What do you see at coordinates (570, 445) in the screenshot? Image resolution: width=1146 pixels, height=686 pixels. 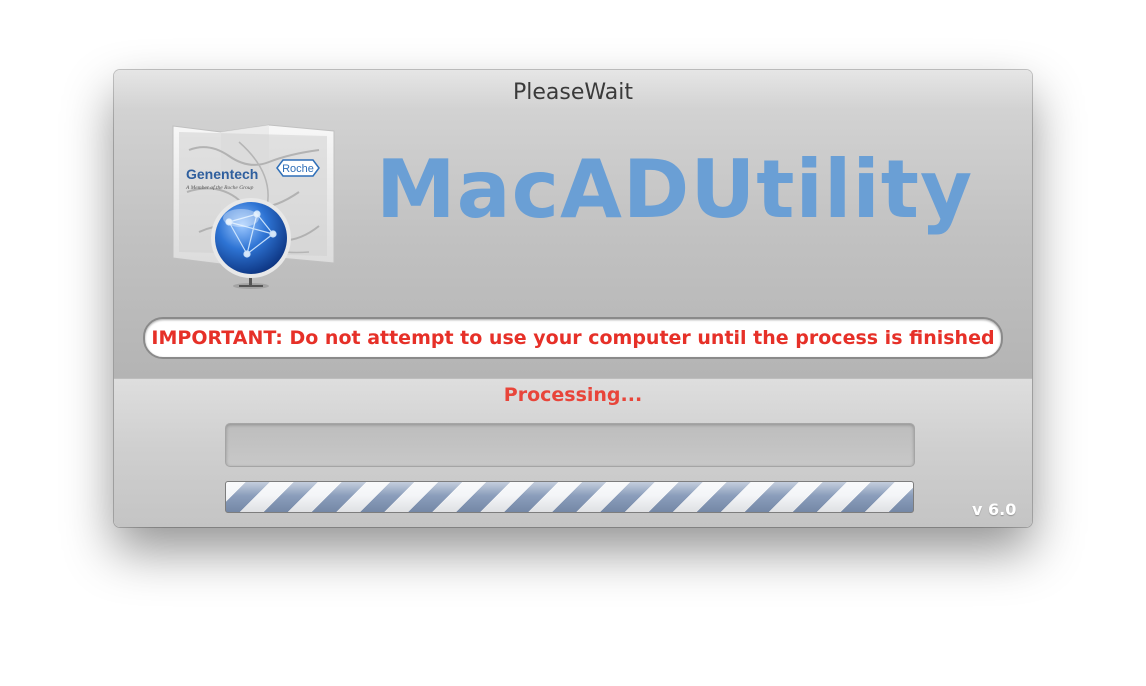 I see `status-detail-field` at bounding box center [570, 445].